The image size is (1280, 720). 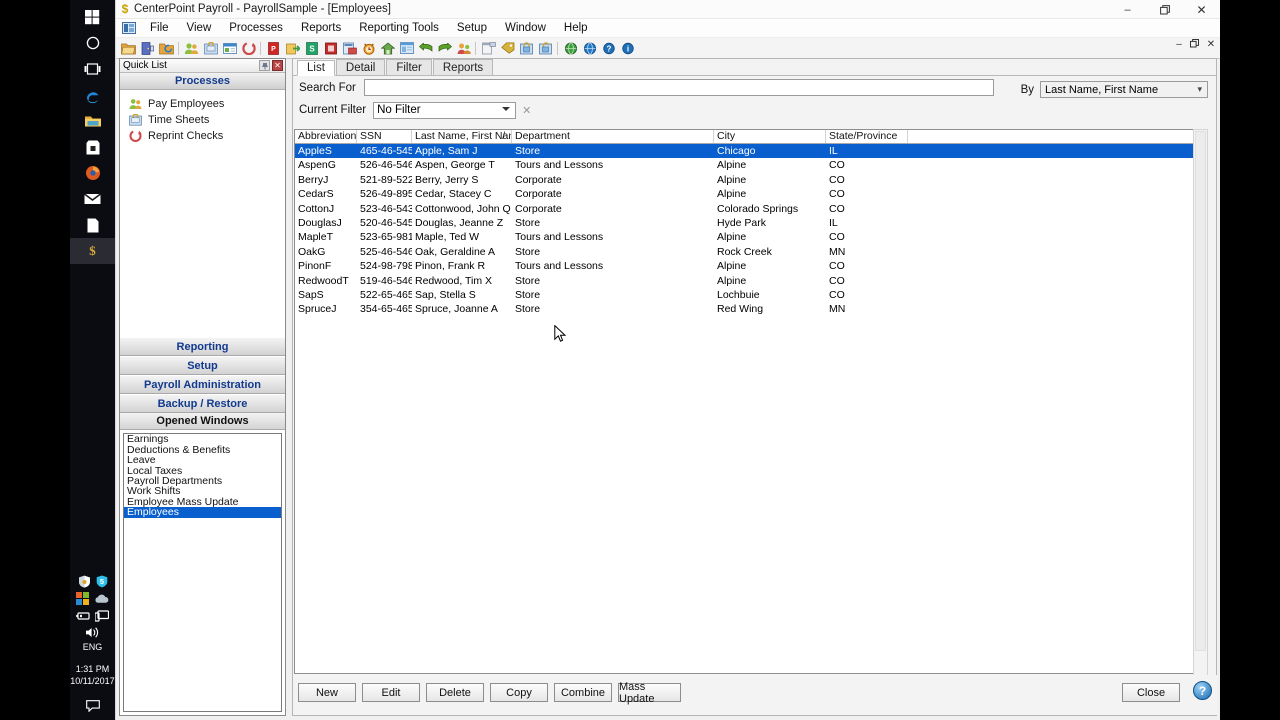 What do you see at coordinates (545, 48) in the screenshot?
I see `unlock-icon` at bounding box center [545, 48].